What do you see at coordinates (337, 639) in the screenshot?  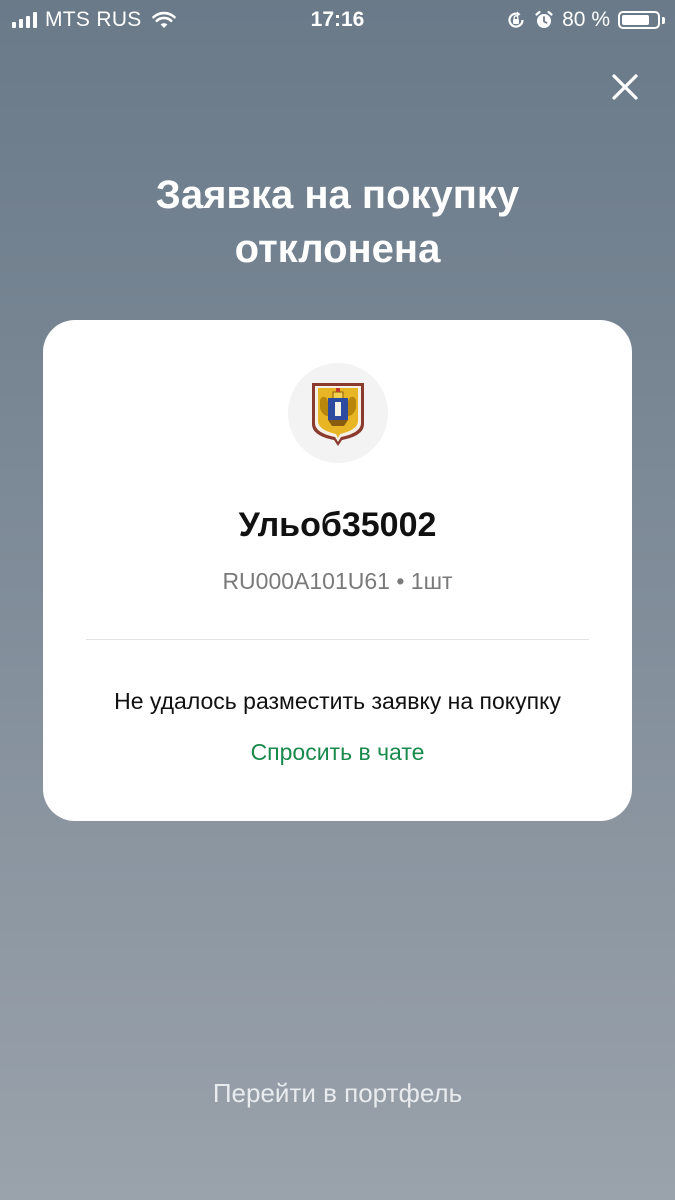 I see `divider` at bounding box center [337, 639].